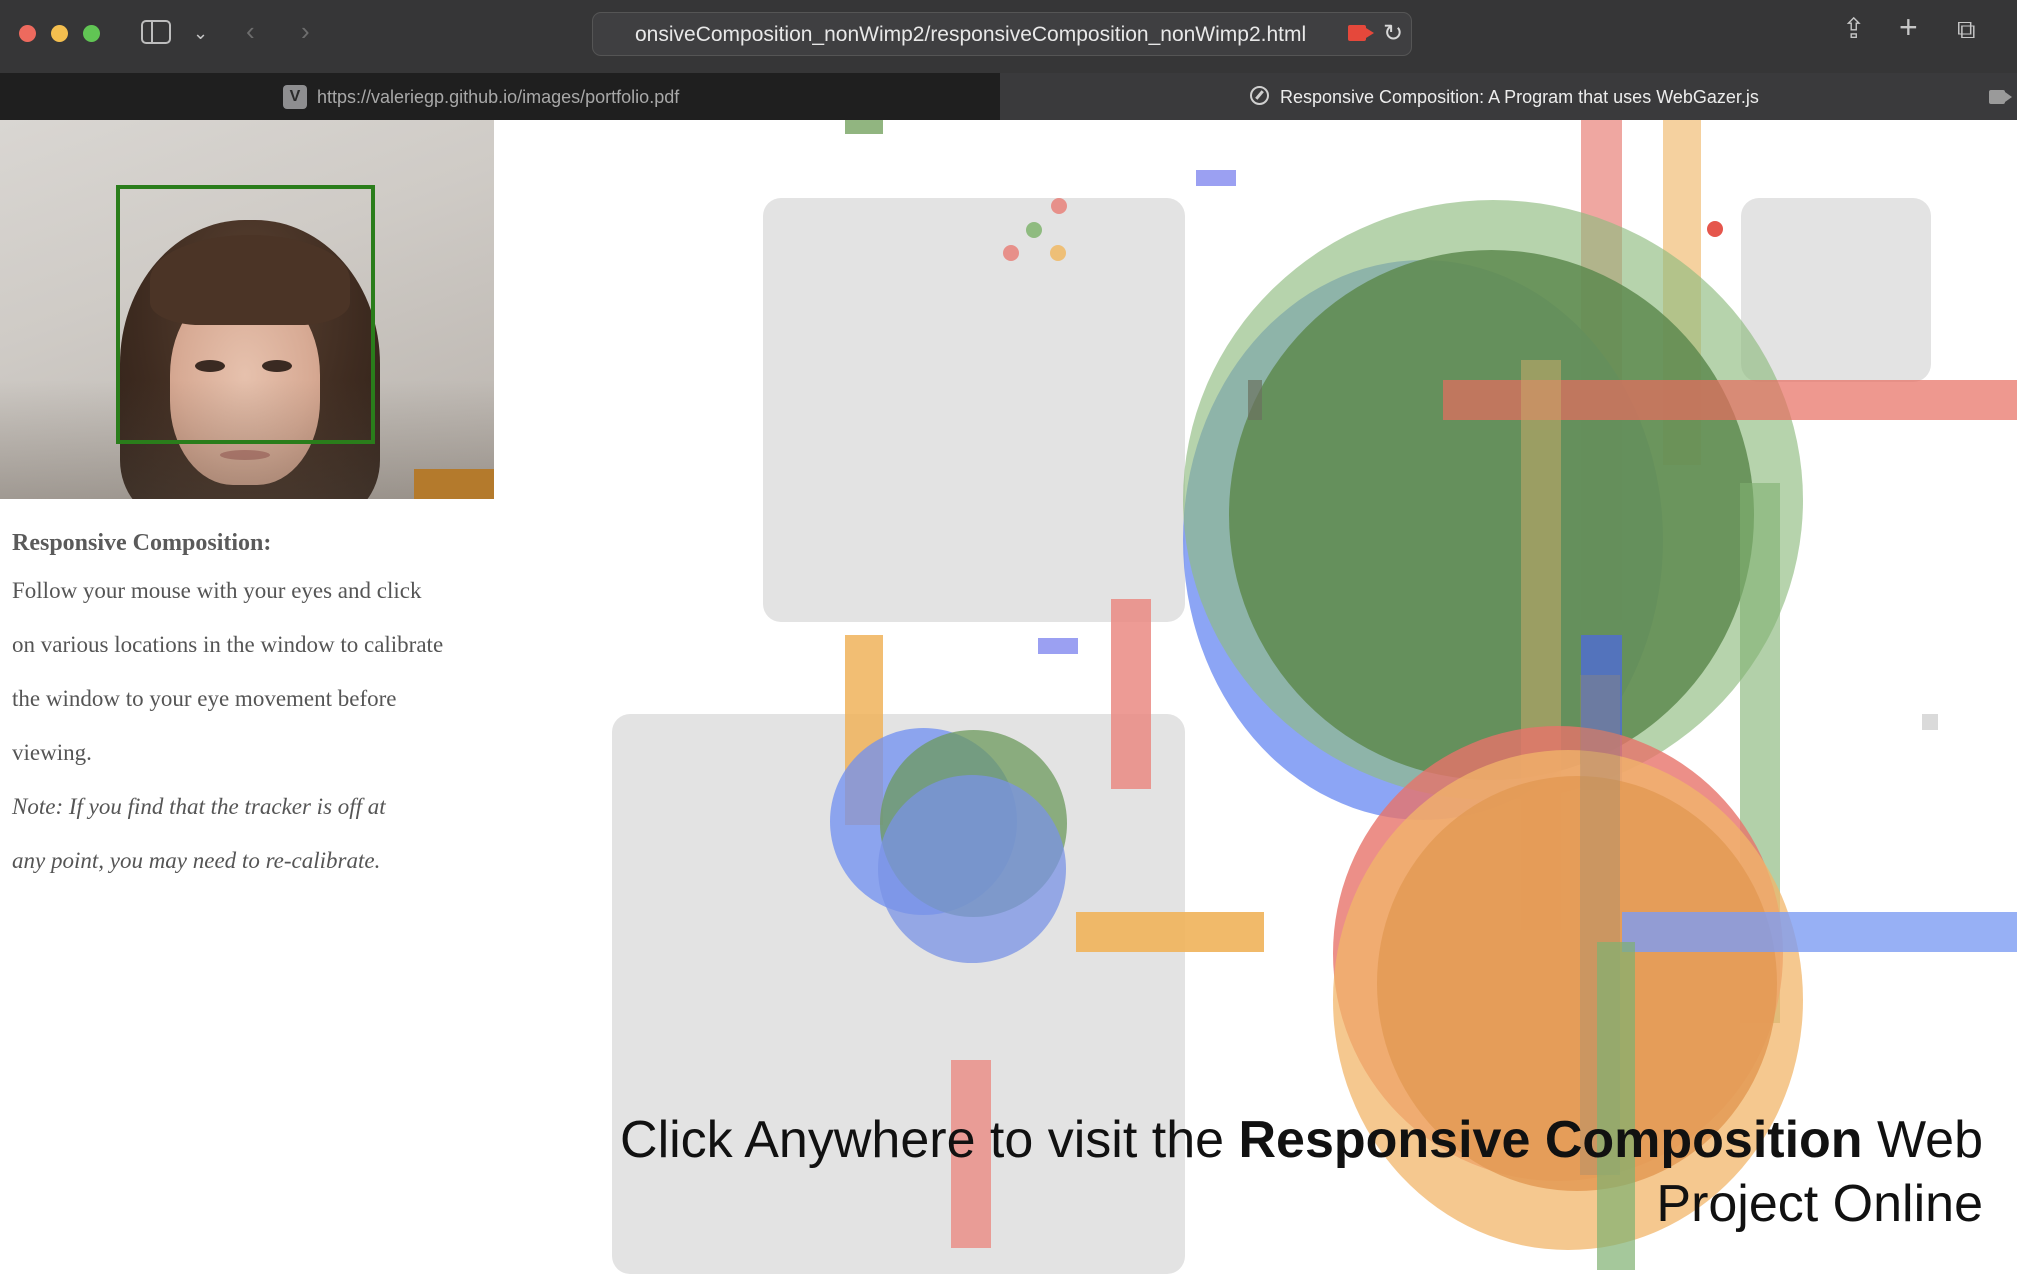 The width and height of the screenshot is (2017, 1274). What do you see at coordinates (156, 32) in the screenshot?
I see `sidebar-toggle-icon` at bounding box center [156, 32].